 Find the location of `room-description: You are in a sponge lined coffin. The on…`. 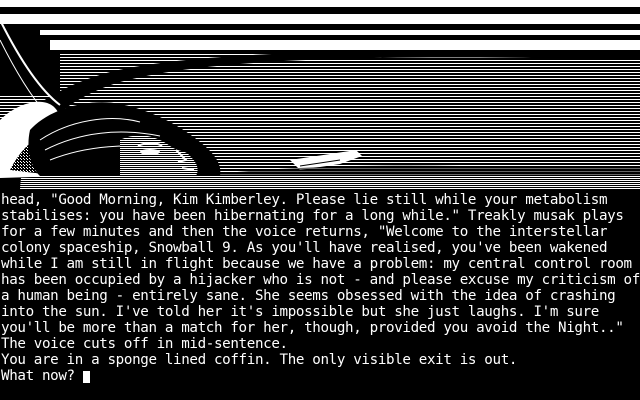

room-description: You are in a sponge lined coffin. The on… is located at coordinates (259, 360).